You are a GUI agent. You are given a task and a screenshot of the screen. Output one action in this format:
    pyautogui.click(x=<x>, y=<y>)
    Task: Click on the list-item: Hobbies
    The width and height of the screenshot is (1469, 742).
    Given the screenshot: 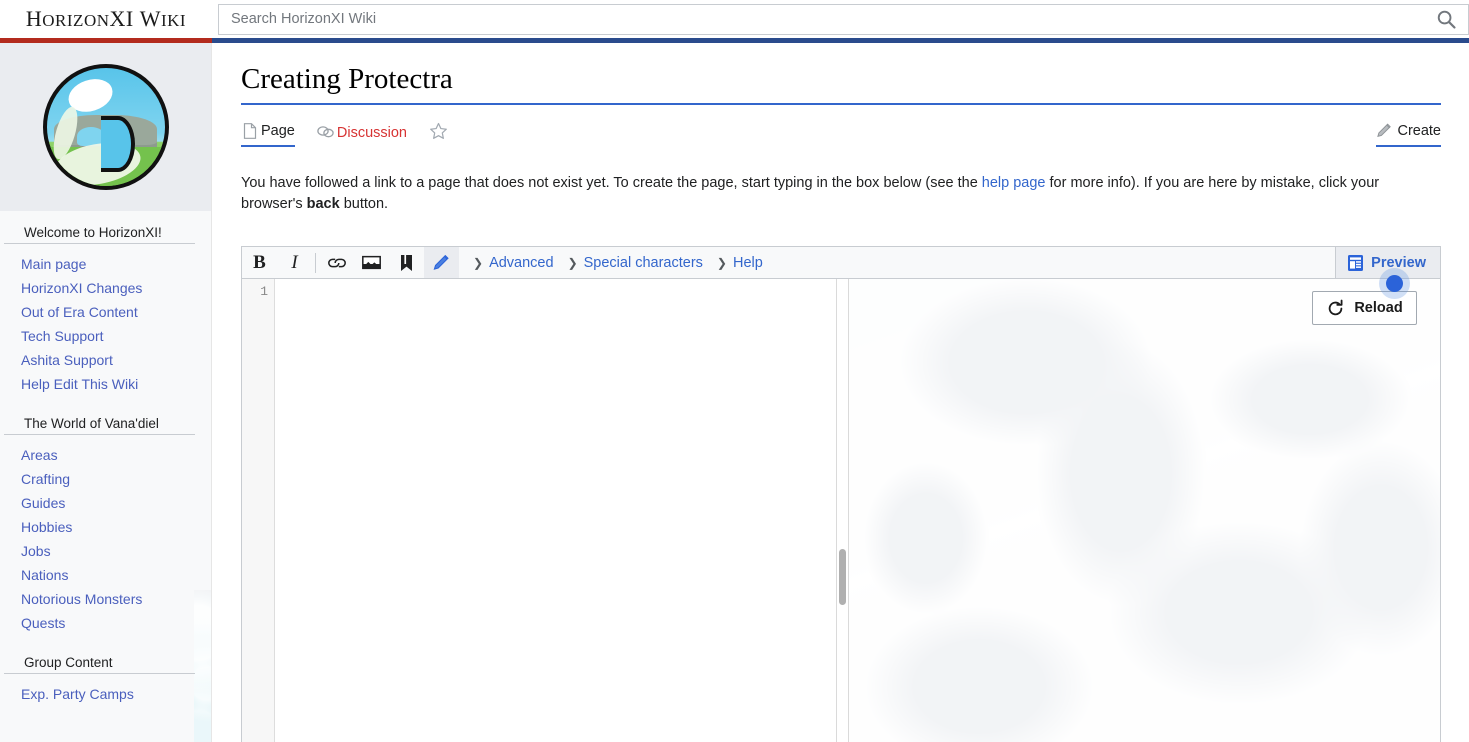 What is the action you would take?
    pyautogui.click(x=105, y=527)
    